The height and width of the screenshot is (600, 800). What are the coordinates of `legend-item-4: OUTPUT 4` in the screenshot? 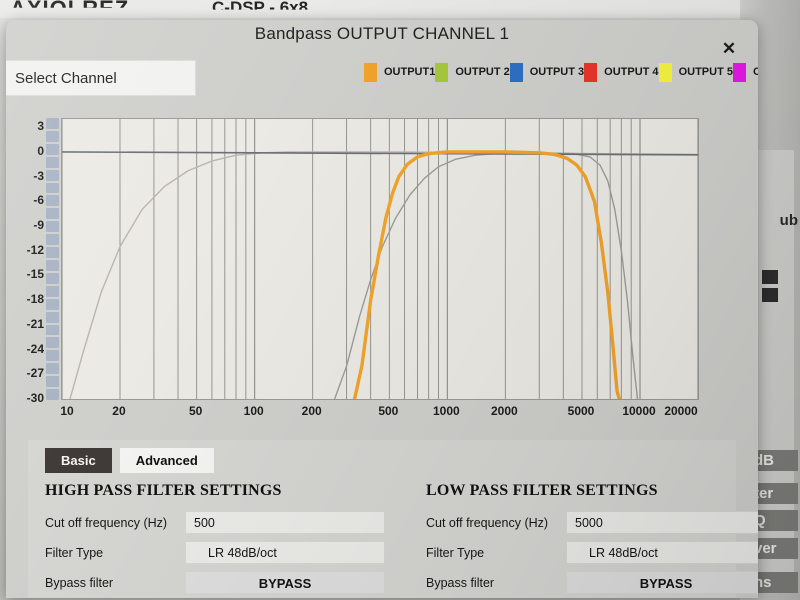 It's located at (621, 72).